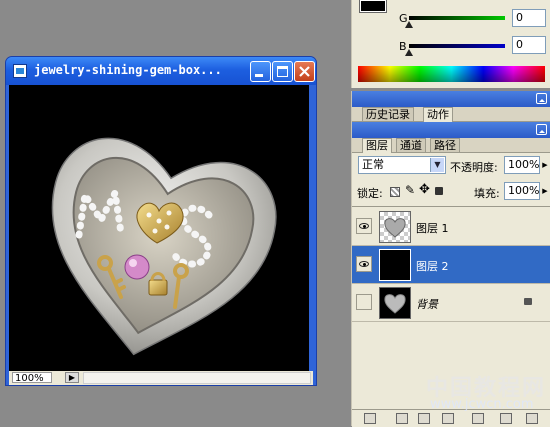 The height and width of the screenshot is (427, 550). I want to click on horizontal-scrollbar, so click(197, 378).